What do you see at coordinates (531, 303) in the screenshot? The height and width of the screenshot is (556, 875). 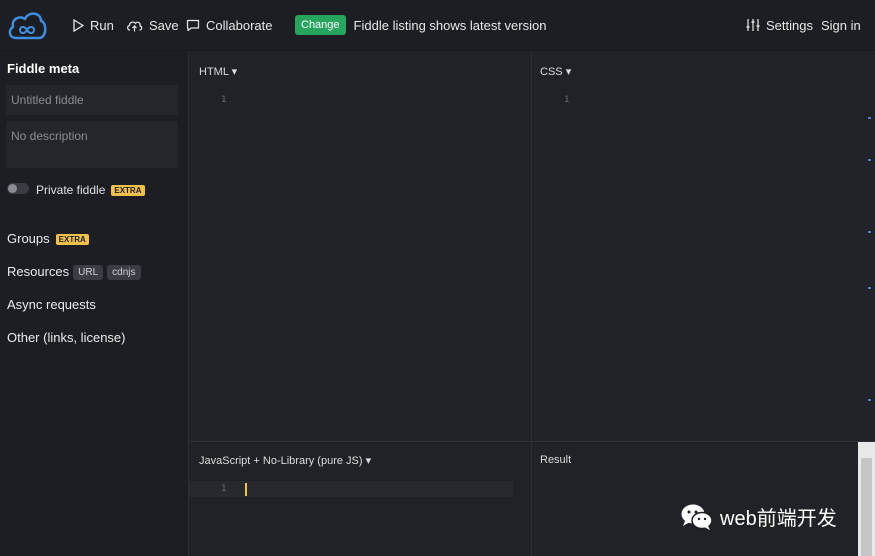 I see `vertical-panel-divider` at bounding box center [531, 303].